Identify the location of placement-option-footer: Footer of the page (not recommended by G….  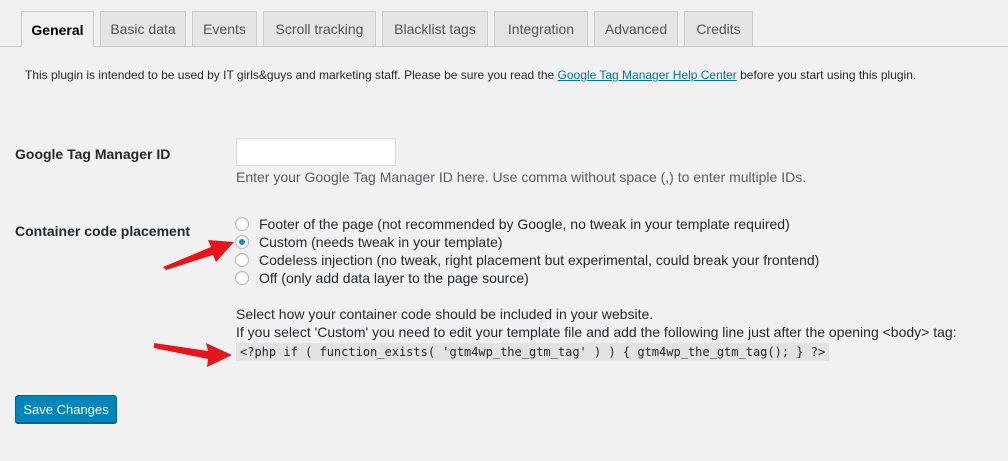
(512, 224).